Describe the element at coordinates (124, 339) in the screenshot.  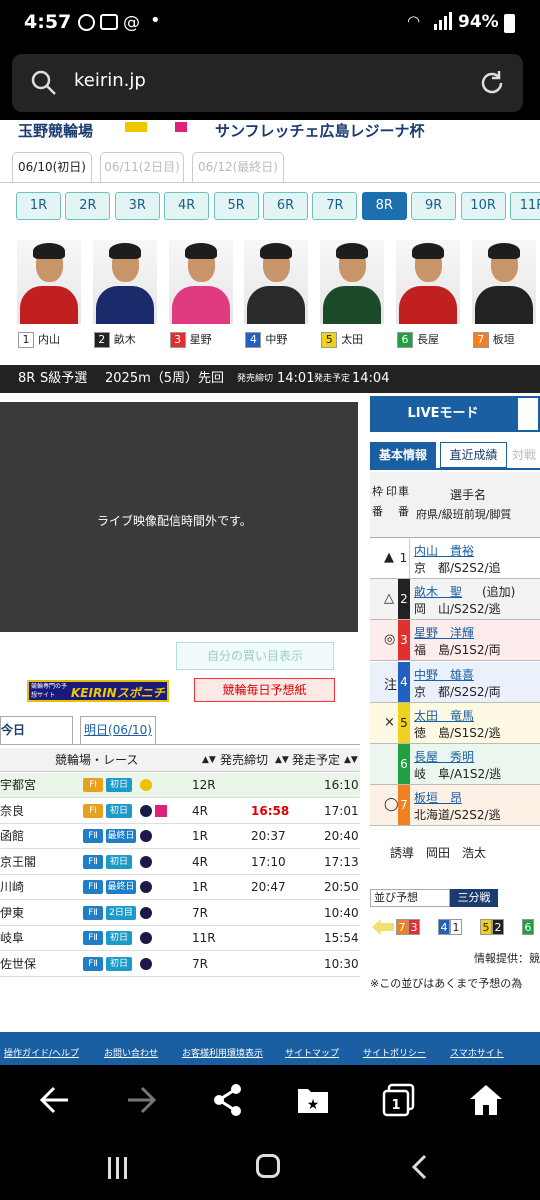
I see `rider-name: 畝木` at that location.